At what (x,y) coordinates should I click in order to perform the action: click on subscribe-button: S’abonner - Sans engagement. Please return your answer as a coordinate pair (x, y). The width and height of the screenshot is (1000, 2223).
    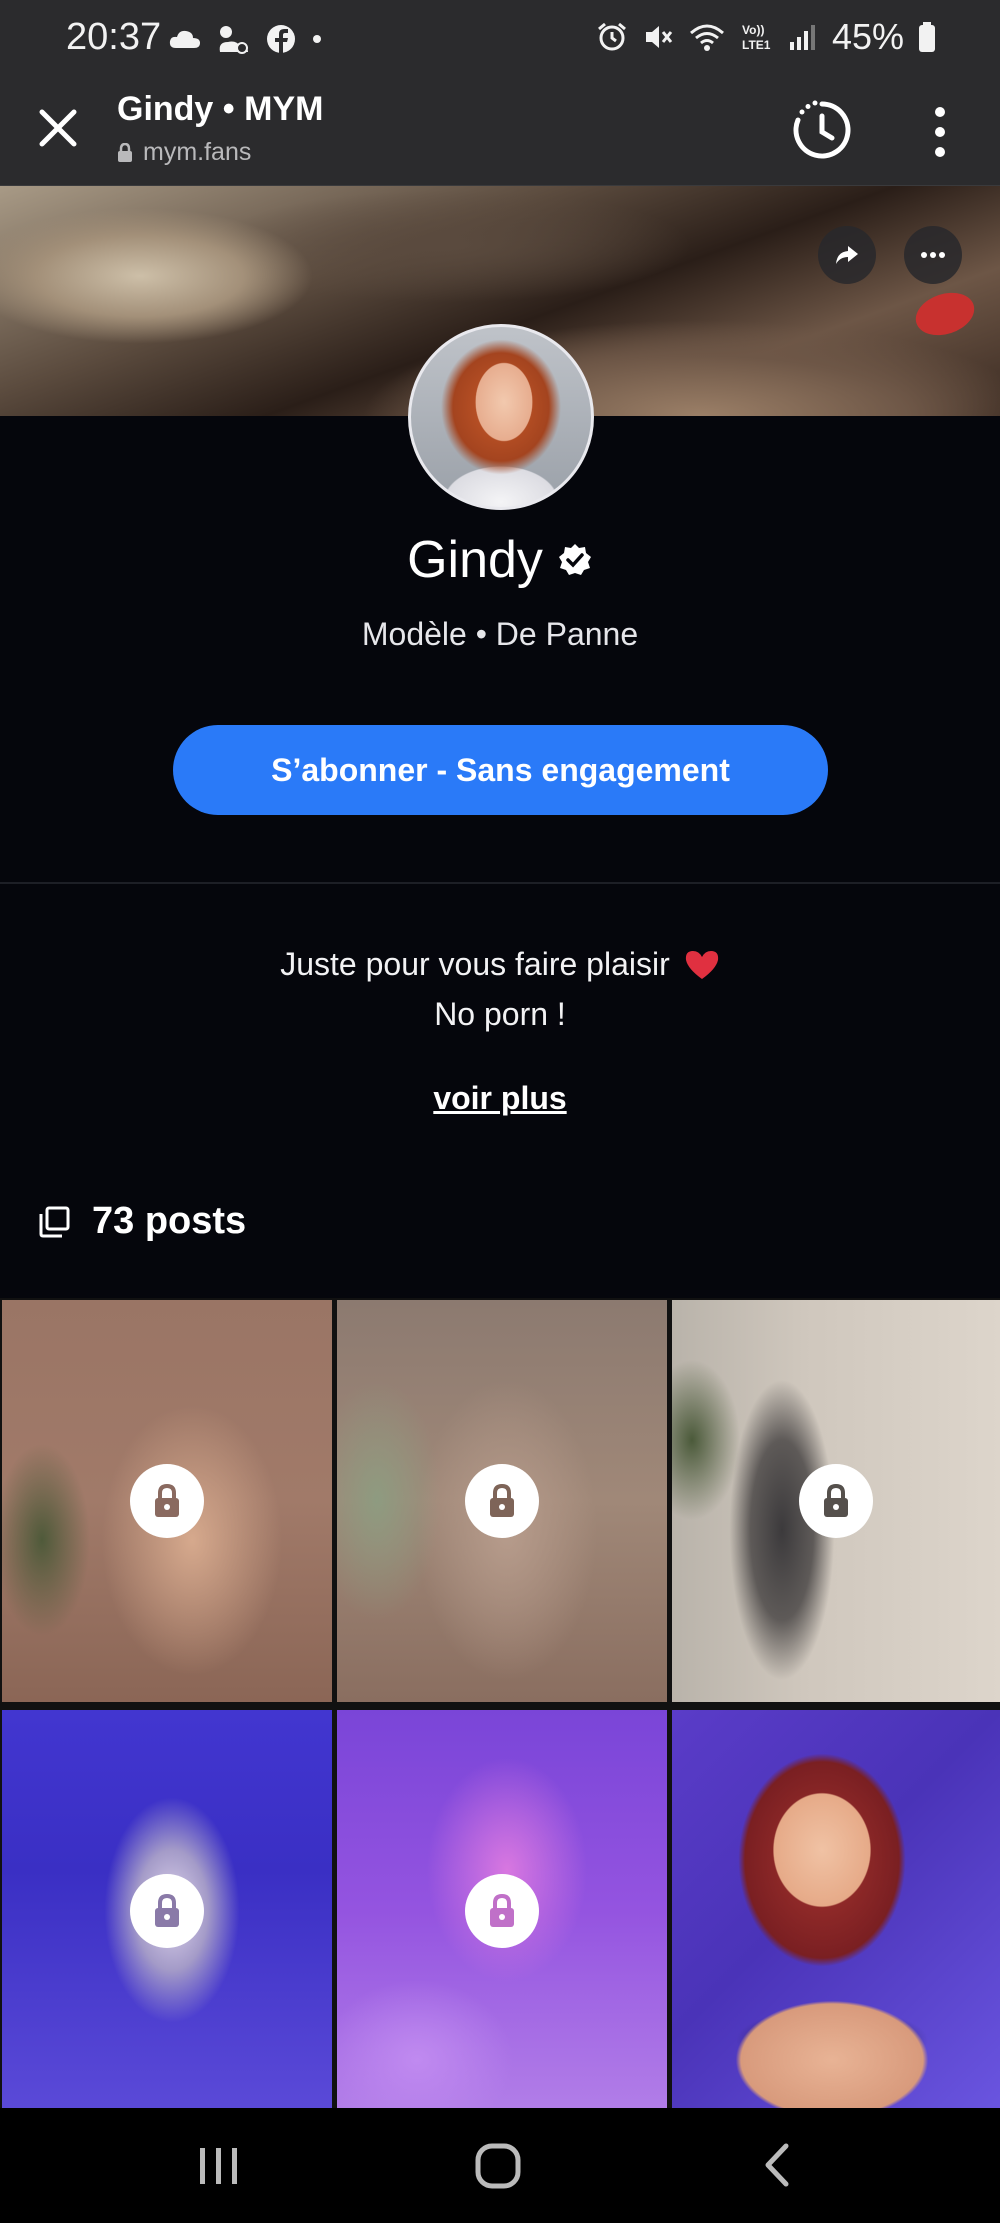
    Looking at the image, I should click on (500, 770).